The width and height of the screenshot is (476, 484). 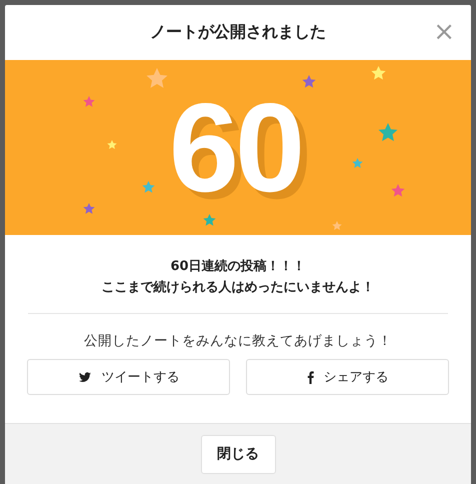 What do you see at coordinates (85, 377) in the screenshot?
I see `bird-icon` at bounding box center [85, 377].